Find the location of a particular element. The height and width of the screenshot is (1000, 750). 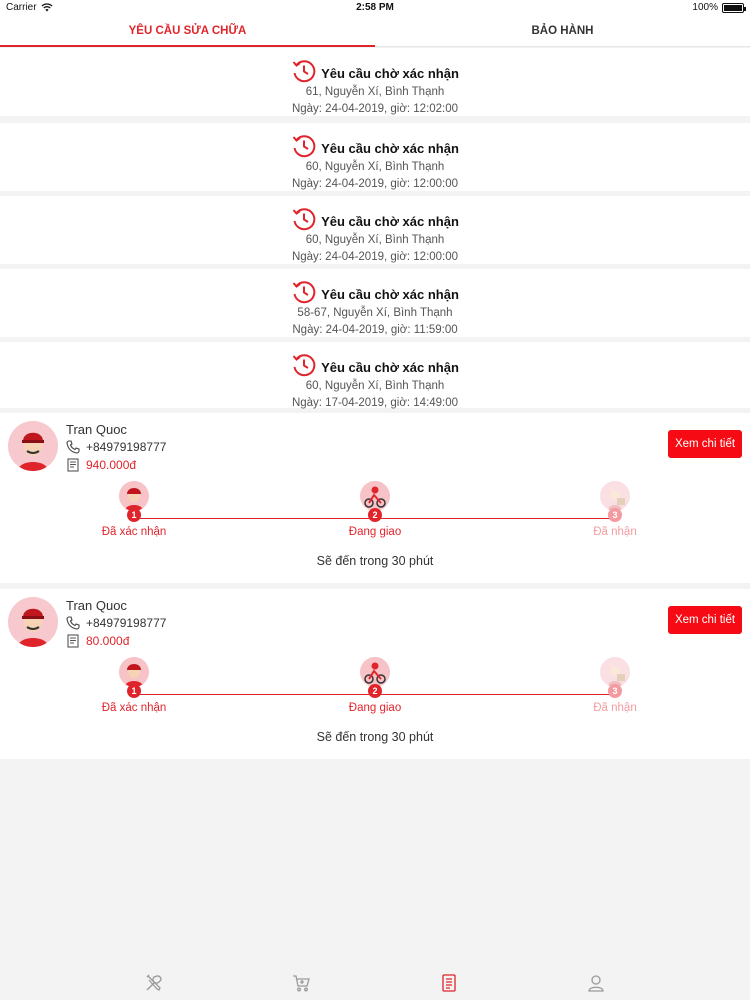

tab-repair-requests: YÊU CẦU SỬA CHỮA is located at coordinates (187, 31).